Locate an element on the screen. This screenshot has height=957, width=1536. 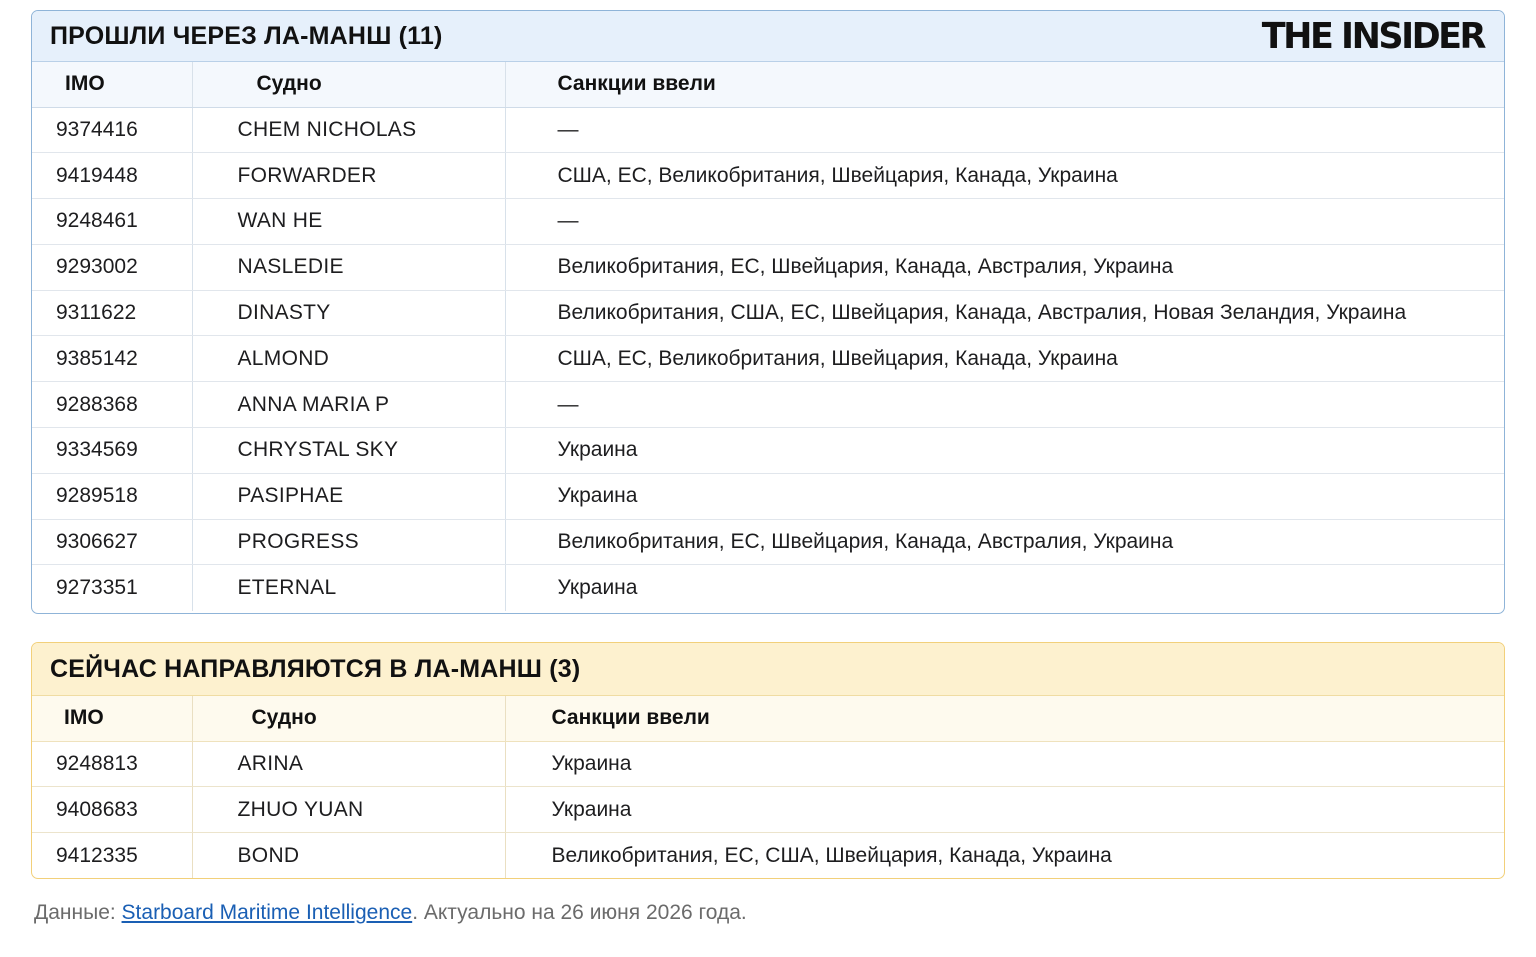
imo-cell: 9419448 is located at coordinates (112, 176).